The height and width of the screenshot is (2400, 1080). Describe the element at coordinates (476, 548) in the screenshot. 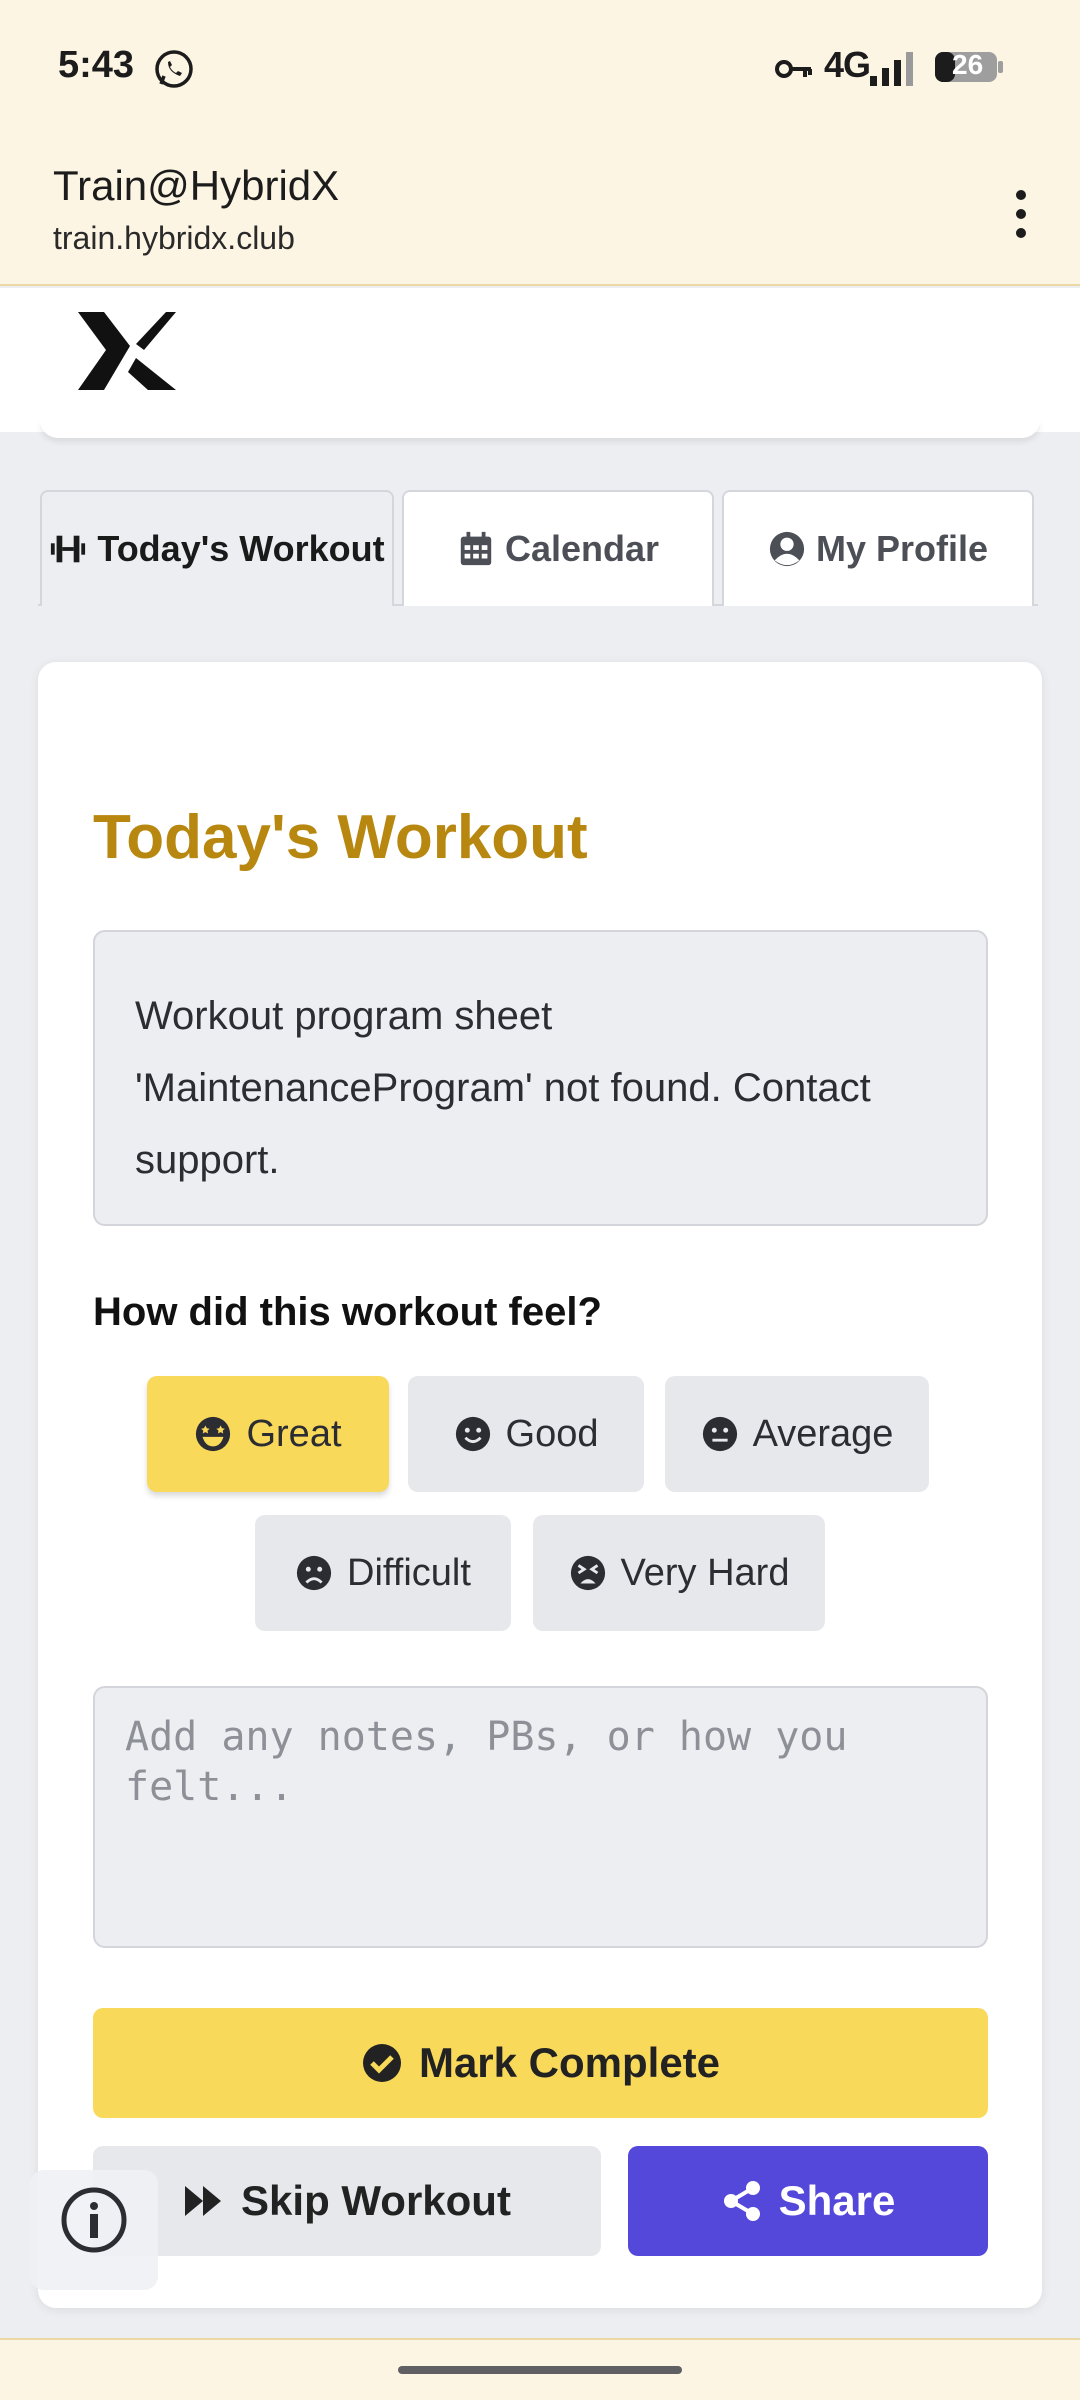

I see `calendar-icon` at that location.